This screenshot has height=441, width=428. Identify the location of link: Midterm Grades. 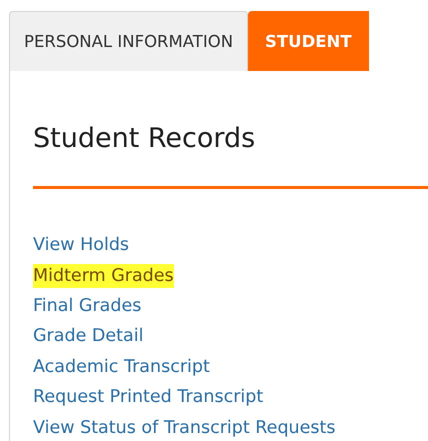
(103, 276).